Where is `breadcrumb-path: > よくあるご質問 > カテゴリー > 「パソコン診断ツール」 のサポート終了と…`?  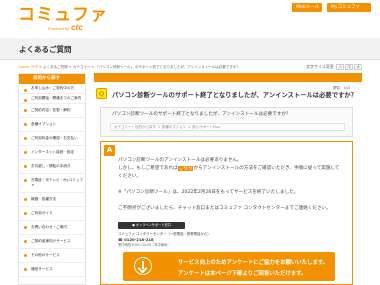 breadcrumb-path: > よくあるご質問 > カテゴリー > 「パソコン診断ツール」 のサポート終了と… is located at coordinates (139, 67).